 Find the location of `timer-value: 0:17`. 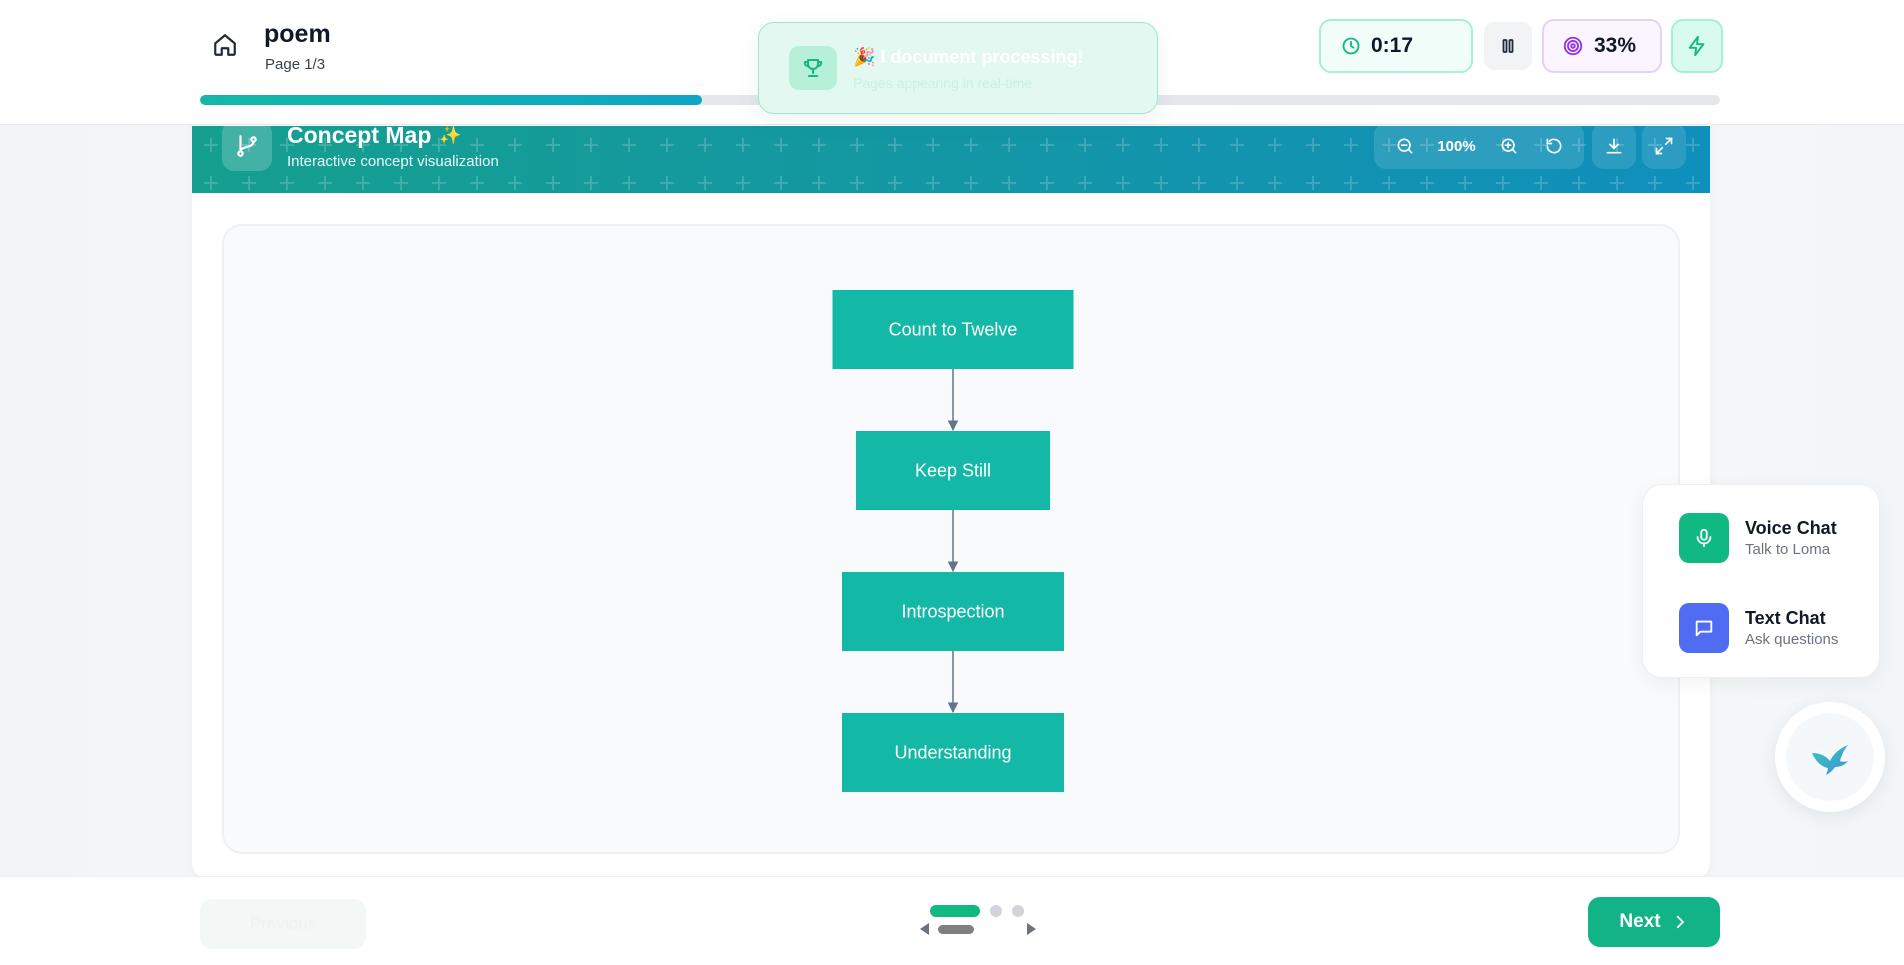

timer-value: 0:17 is located at coordinates (1392, 45).